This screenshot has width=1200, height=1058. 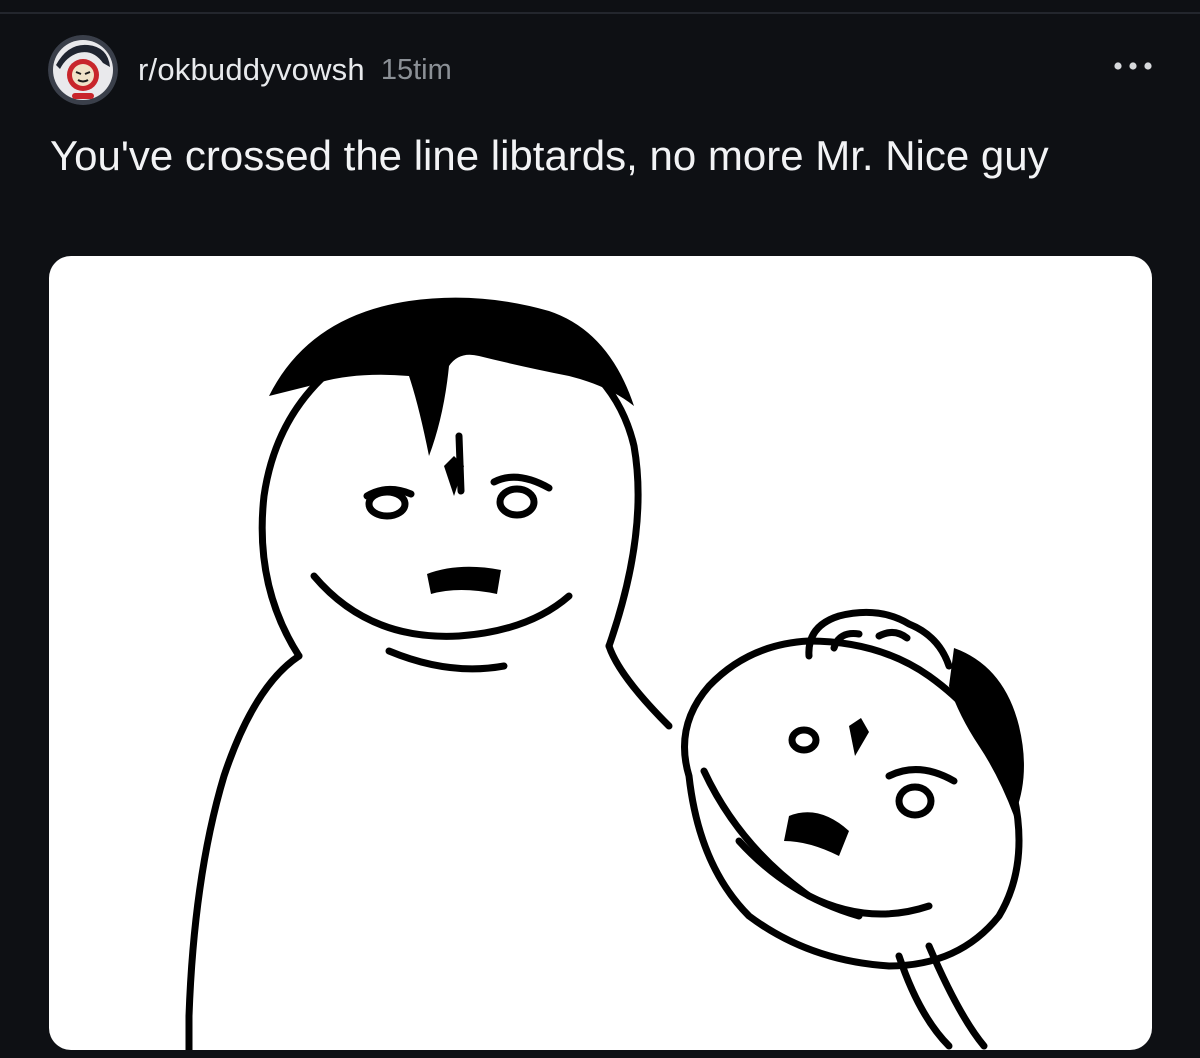 I want to click on subreddit-avatar, so click(x=83, y=70).